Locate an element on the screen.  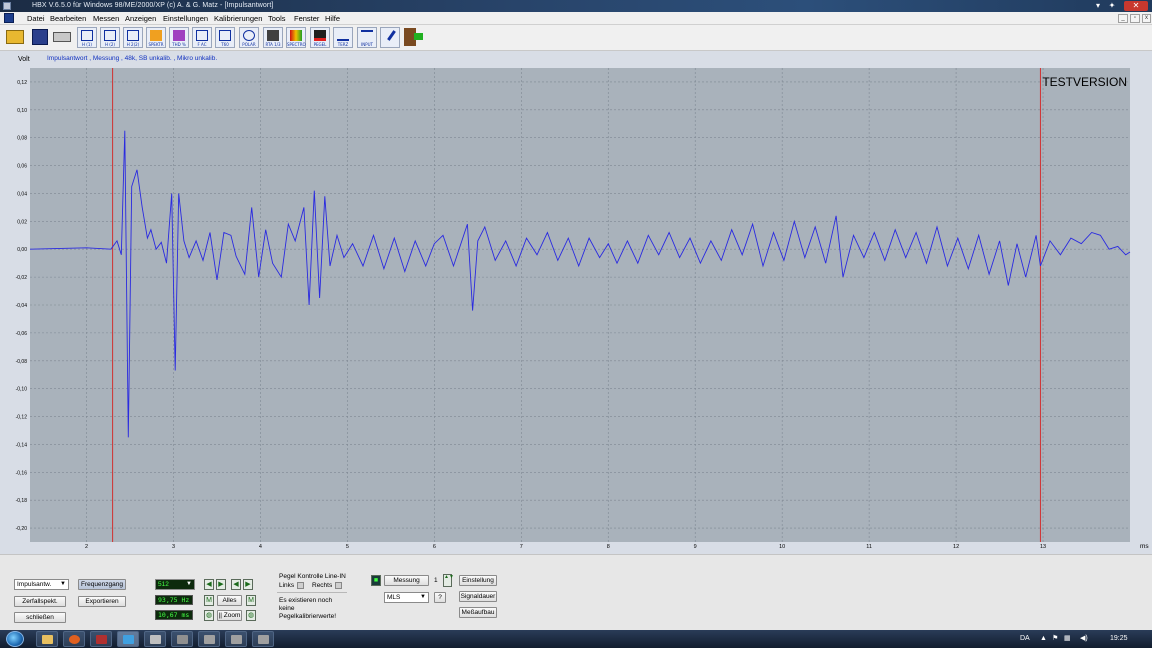
rta-icon is located at coordinates (273, 35).